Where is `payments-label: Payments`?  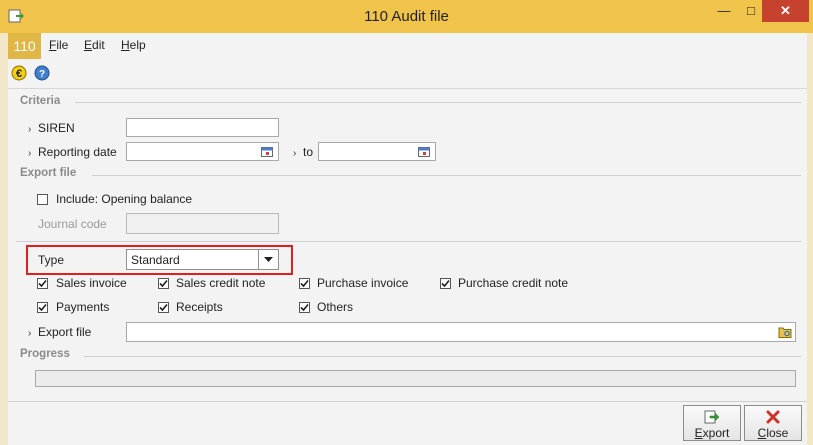
payments-label: Payments is located at coordinates (83, 307).